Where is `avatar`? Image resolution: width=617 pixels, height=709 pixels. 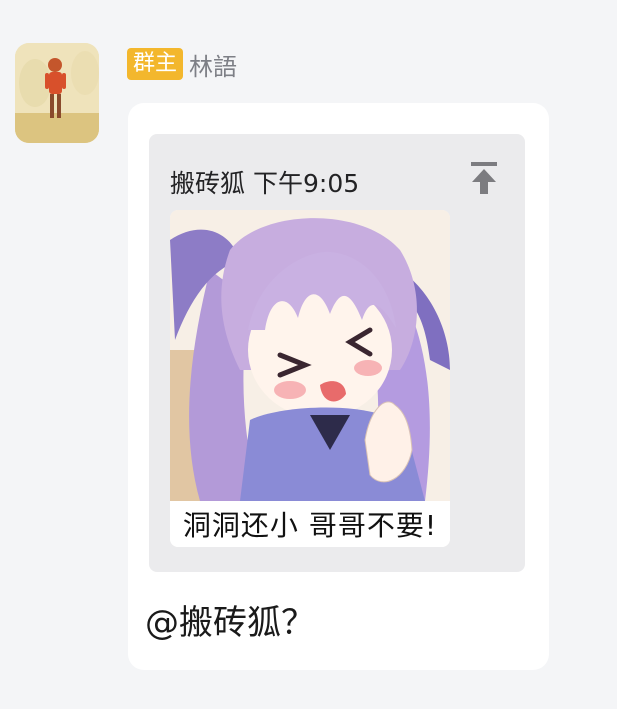
avatar is located at coordinates (57, 93).